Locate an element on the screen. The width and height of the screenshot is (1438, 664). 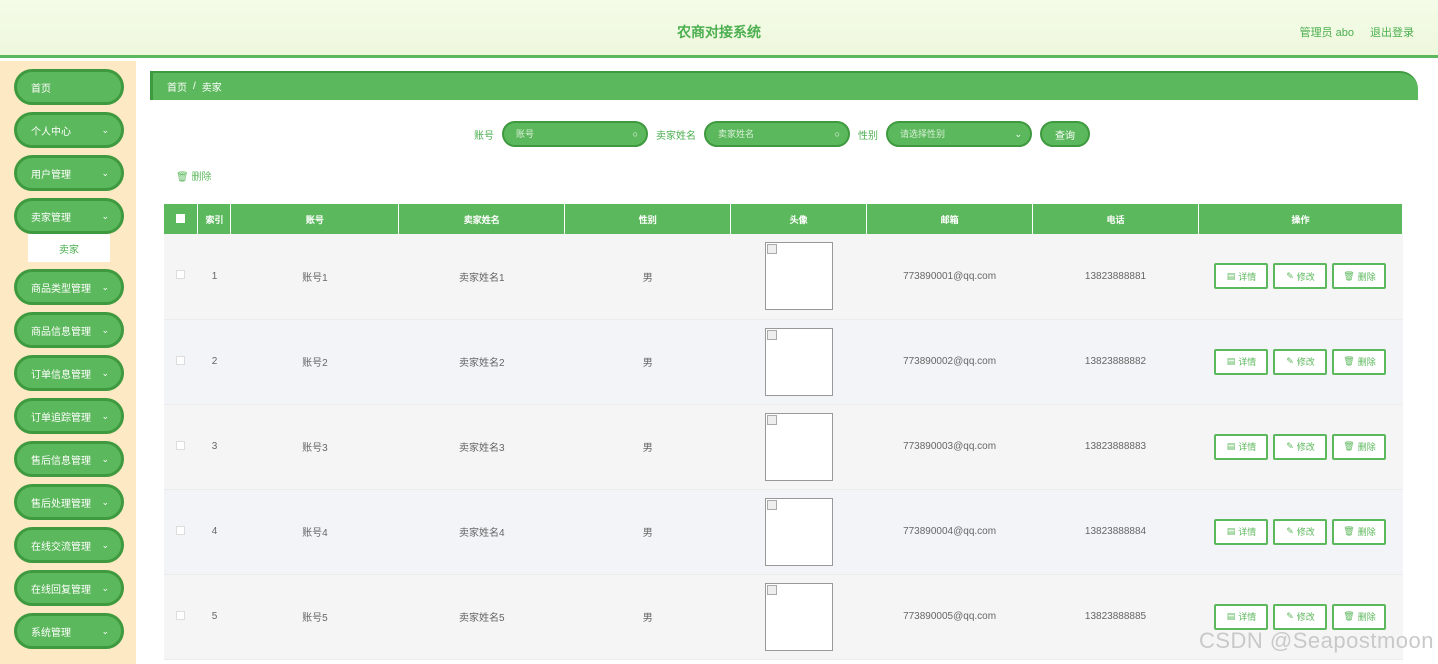
column-header-phone: 电话 is located at coordinates (1115, 219).